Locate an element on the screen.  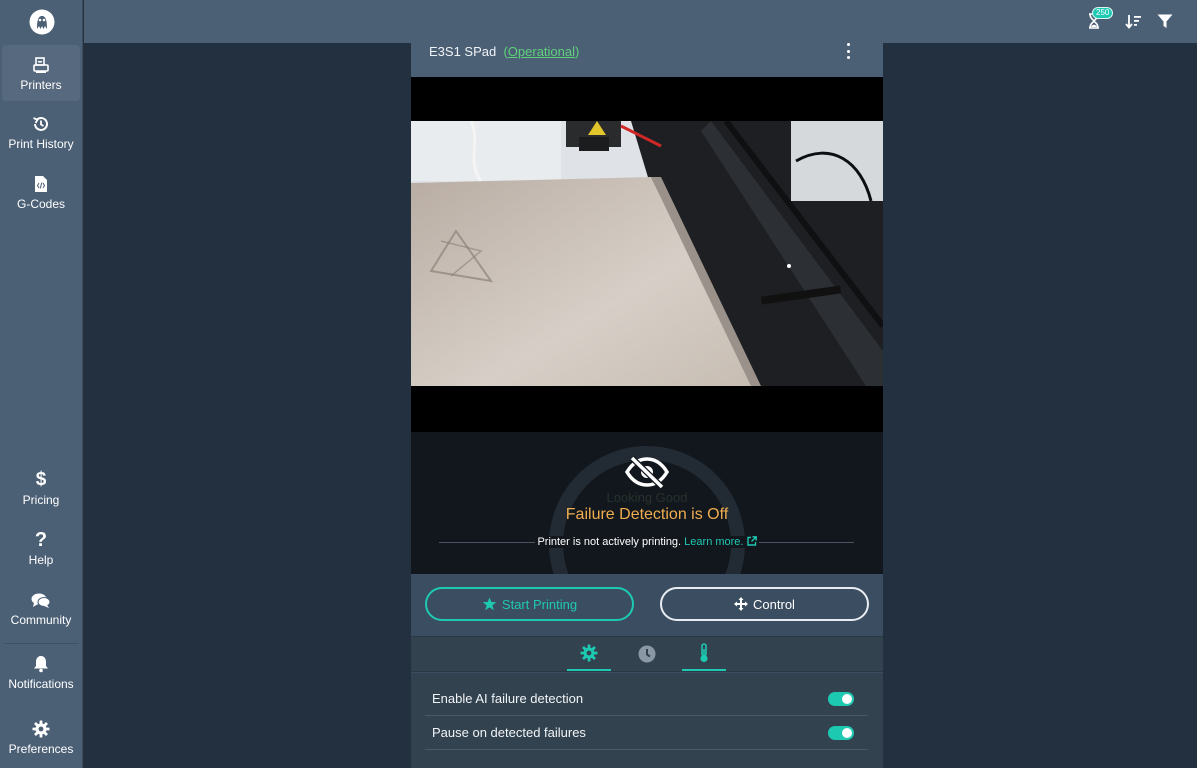
failure-detection-title: Failure Detection is Off is located at coordinates (647, 514).